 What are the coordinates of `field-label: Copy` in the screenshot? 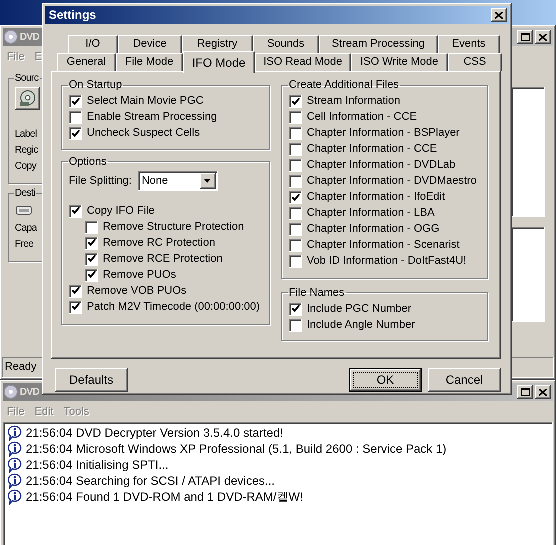 It's located at (25, 167).